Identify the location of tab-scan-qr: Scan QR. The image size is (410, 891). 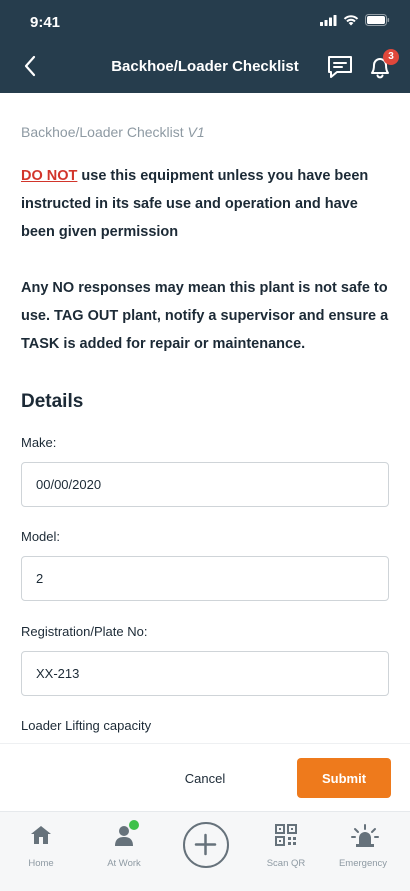
(286, 850).